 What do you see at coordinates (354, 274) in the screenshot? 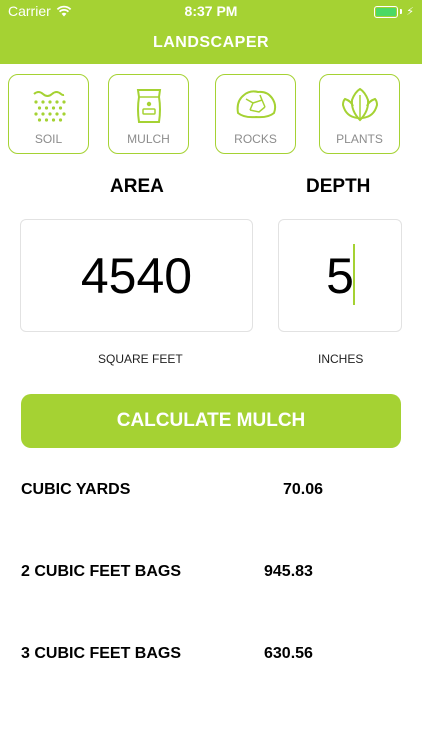
I see `text-cursor` at bounding box center [354, 274].